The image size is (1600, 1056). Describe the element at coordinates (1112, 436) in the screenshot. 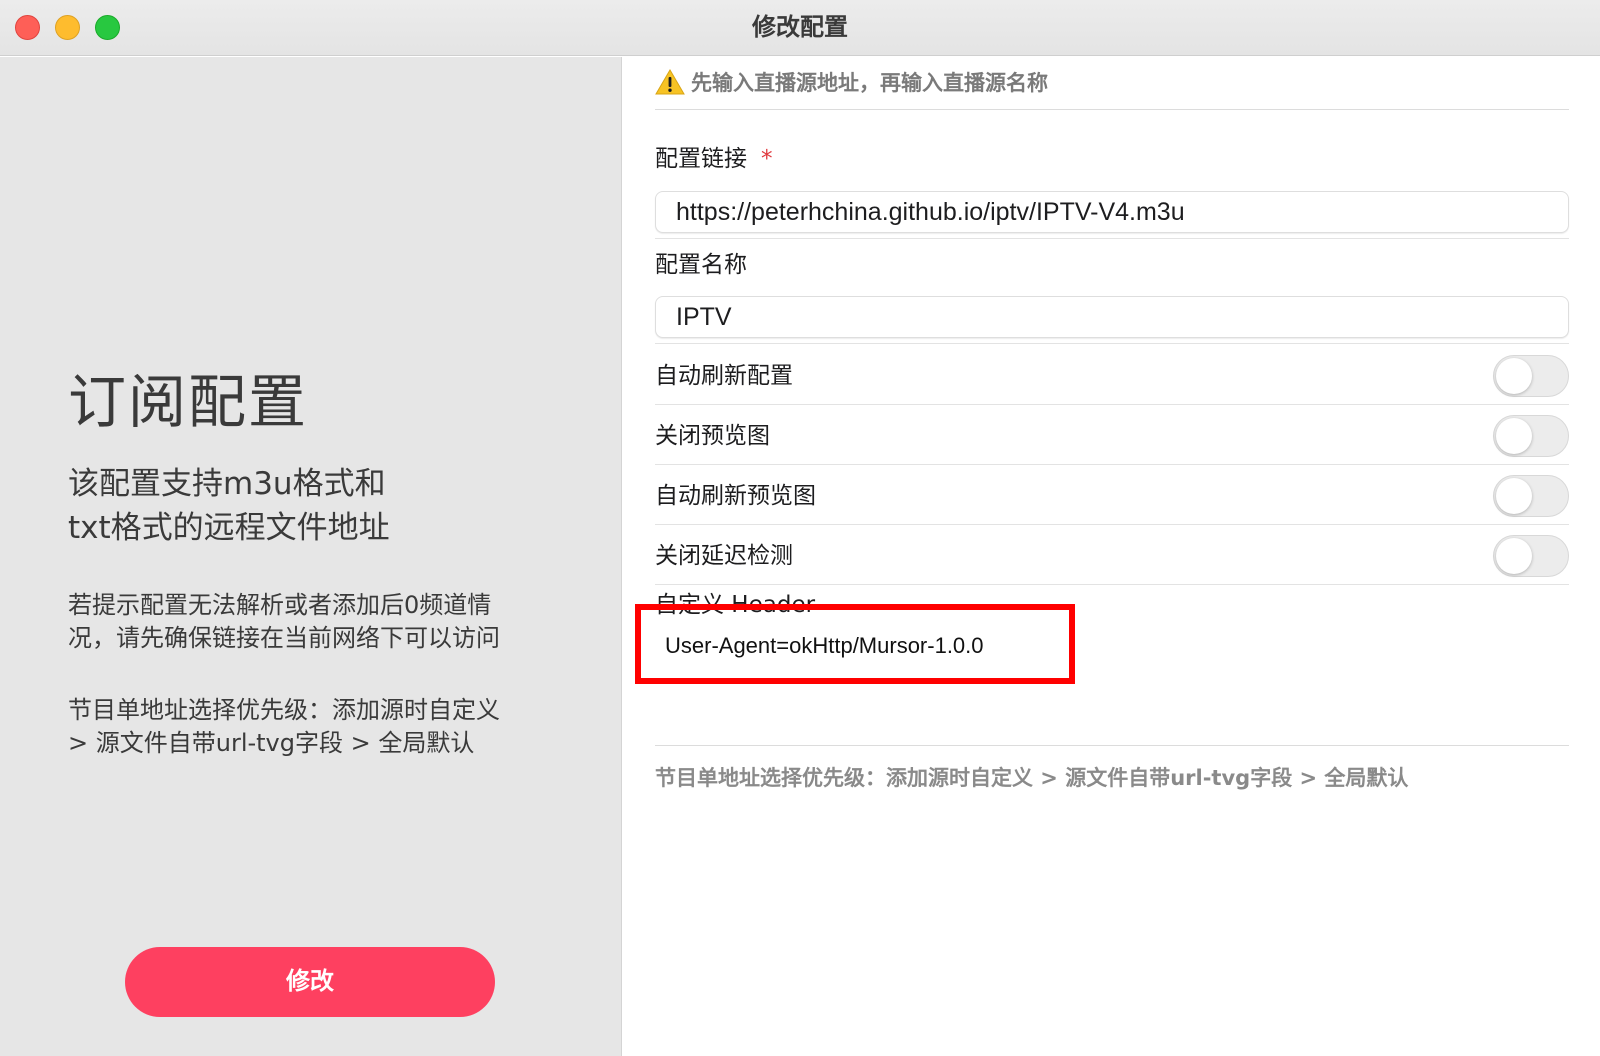

I see `toggle-row-disable-preview: 关闭预览图` at that location.